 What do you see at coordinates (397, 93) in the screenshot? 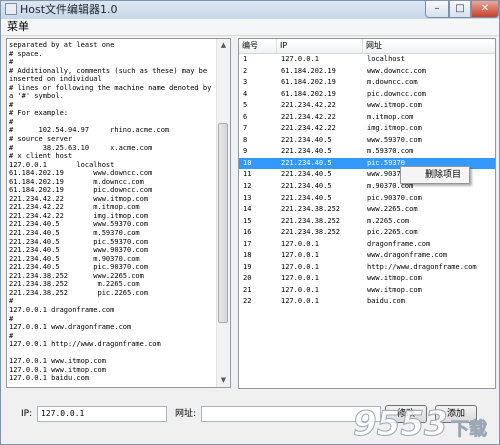
I see `row-url-cell: pic.downcc.com` at bounding box center [397, 93].